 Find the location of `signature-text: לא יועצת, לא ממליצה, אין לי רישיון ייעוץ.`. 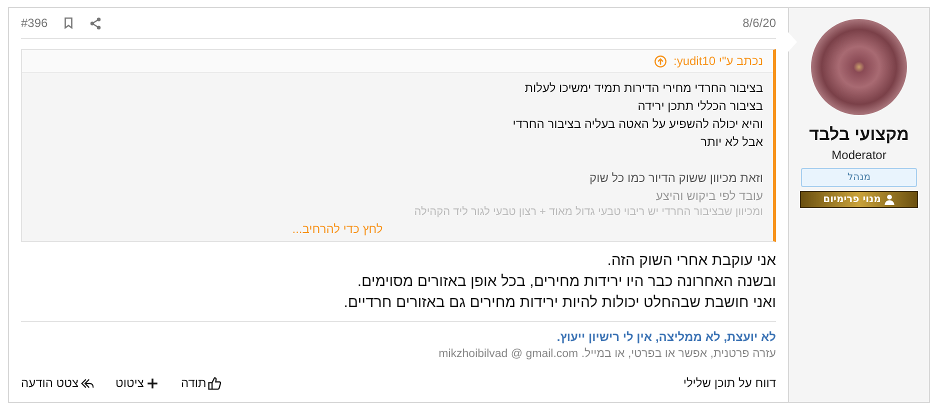

signature-text: לא יועצת, לא ממליצה, אין לי רישיון ייעוץ. is located at coordinates (666, 337).